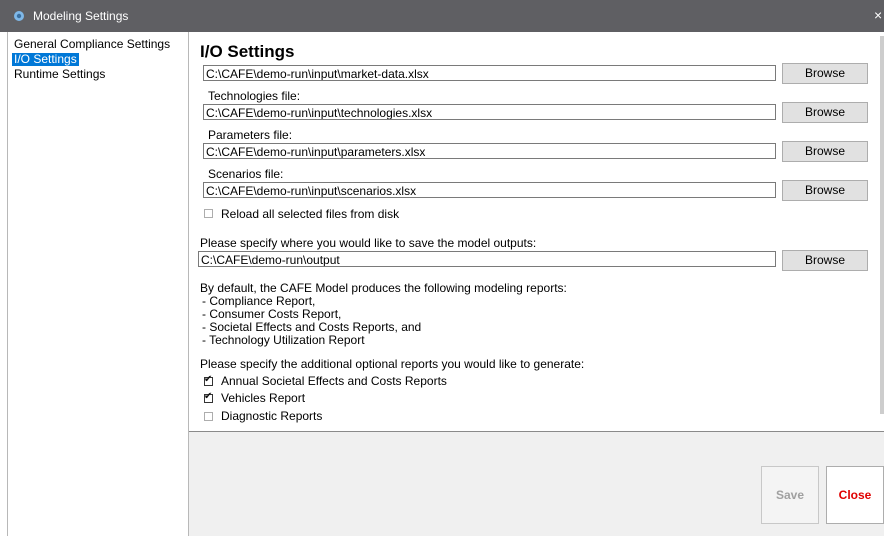 The height and width of the screenshot is (536, 884). What do you see at coordinates (878, 15) in the screenshot?
I see `window-close-icon: ×` at bounding box center [878, 15].